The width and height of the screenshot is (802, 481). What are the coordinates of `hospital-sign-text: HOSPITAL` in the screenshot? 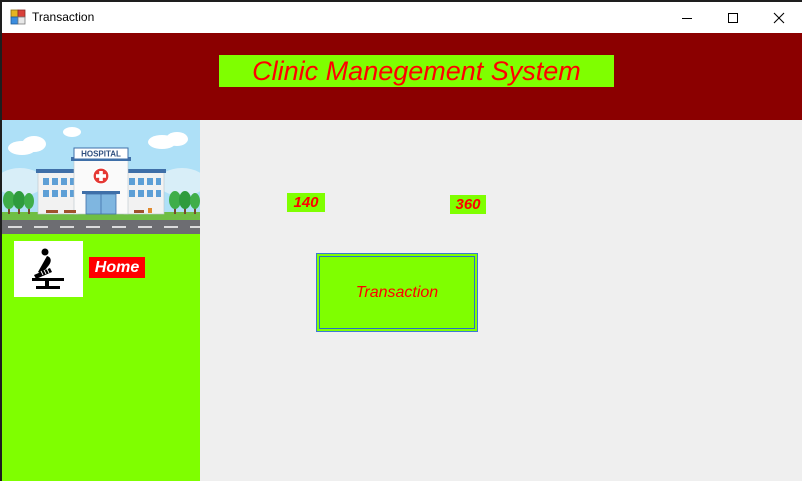 It's located at (101, 154).